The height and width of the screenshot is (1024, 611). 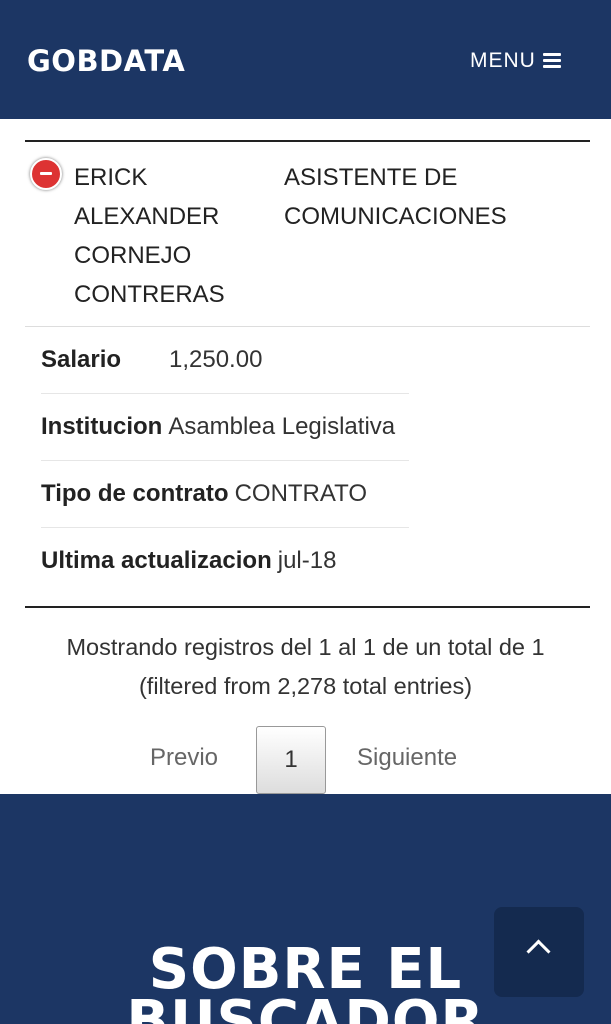 What do you see at coordinates (106, 61) in the screenshot?
I see `brand-logo: GOBDATA` at bounding box center [106, 61].